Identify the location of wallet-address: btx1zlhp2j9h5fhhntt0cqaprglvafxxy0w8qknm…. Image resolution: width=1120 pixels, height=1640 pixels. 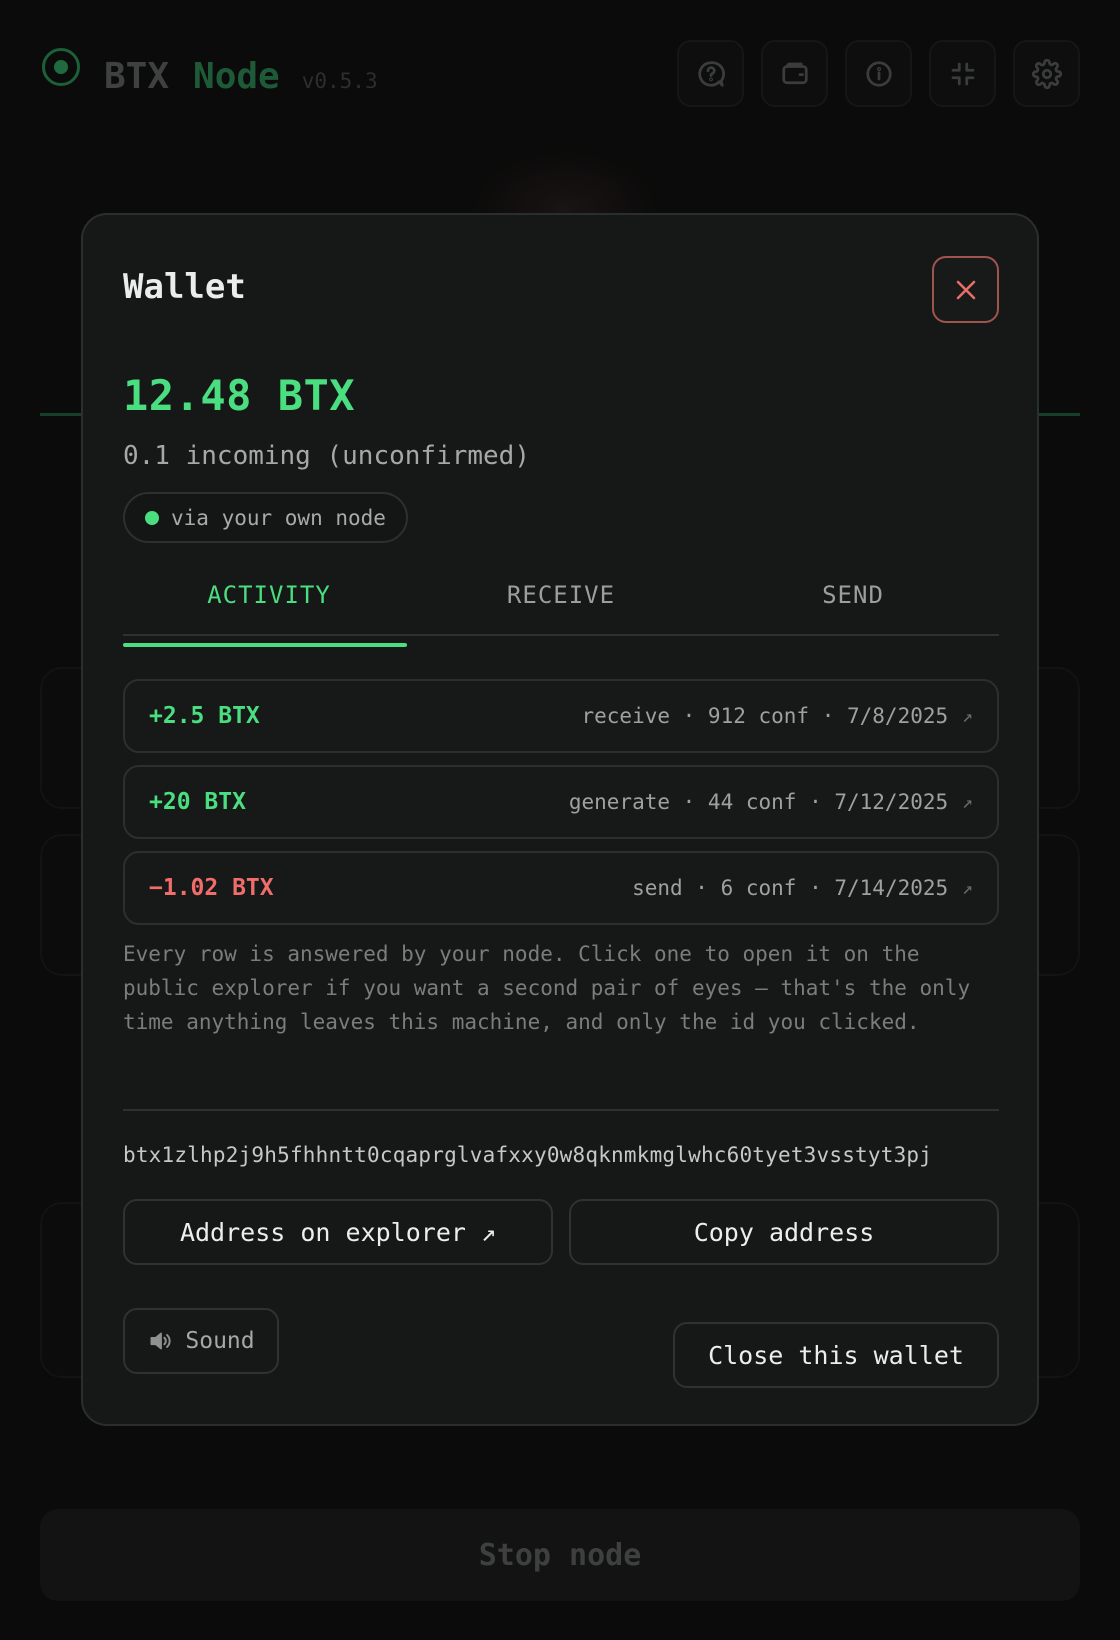
(528, 1155).